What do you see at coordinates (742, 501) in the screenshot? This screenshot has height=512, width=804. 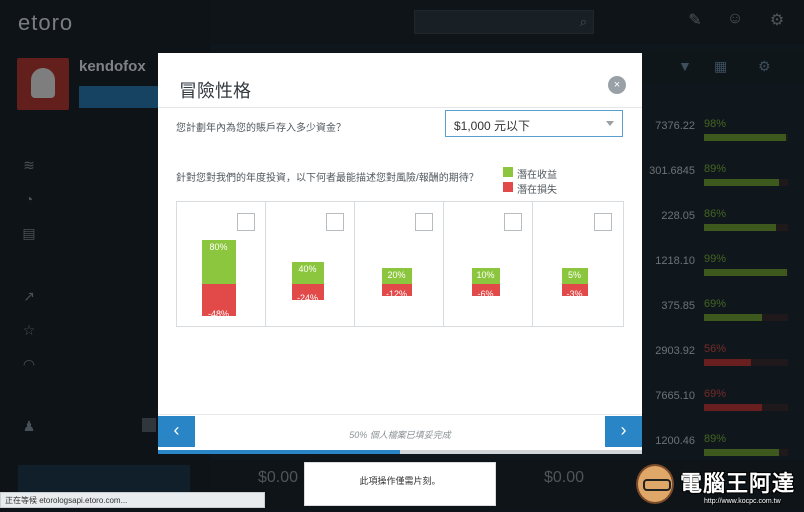 I see `watermark-url: http://www.kocpc.com.tw` at bounding box center [742, 501].